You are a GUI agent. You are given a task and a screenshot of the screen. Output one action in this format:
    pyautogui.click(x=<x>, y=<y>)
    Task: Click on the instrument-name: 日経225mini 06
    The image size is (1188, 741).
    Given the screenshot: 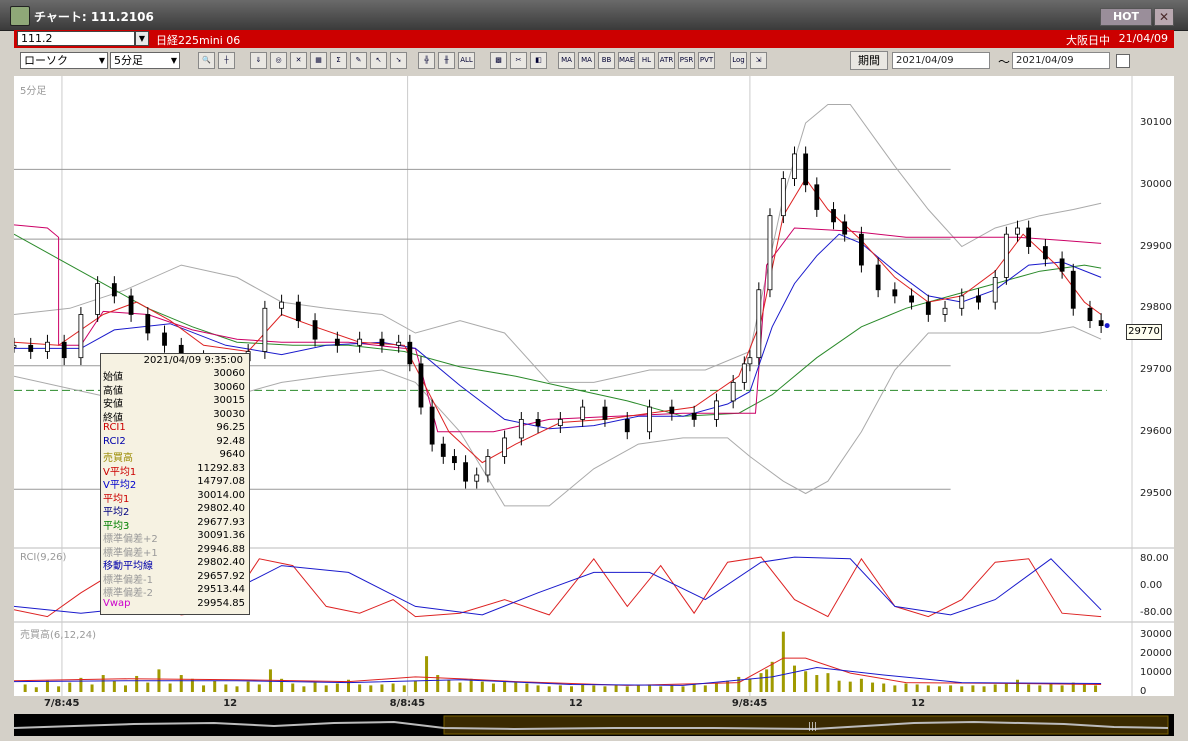 What is the action you would take?
    pyautogui.click(x=198, y=40)
    